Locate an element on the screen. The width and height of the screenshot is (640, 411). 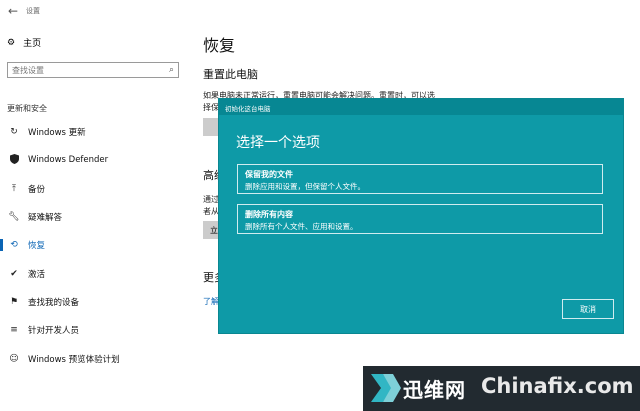
refresh-icon: ↻ is located at coordinates (14, 132).